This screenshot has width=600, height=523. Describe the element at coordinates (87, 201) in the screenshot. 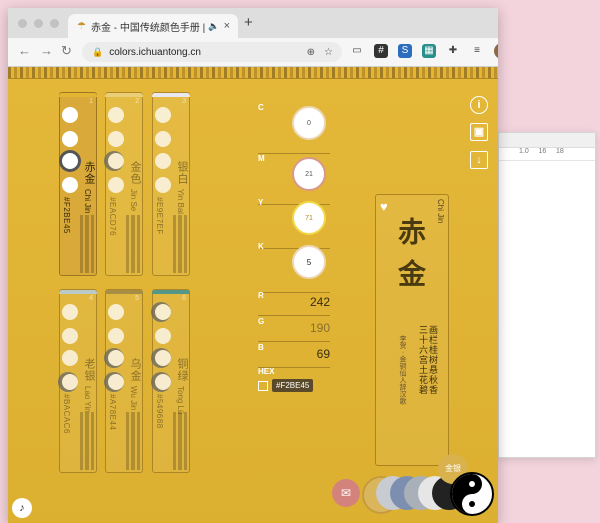

I see `card-pinyin: Chi Jin` at that location.